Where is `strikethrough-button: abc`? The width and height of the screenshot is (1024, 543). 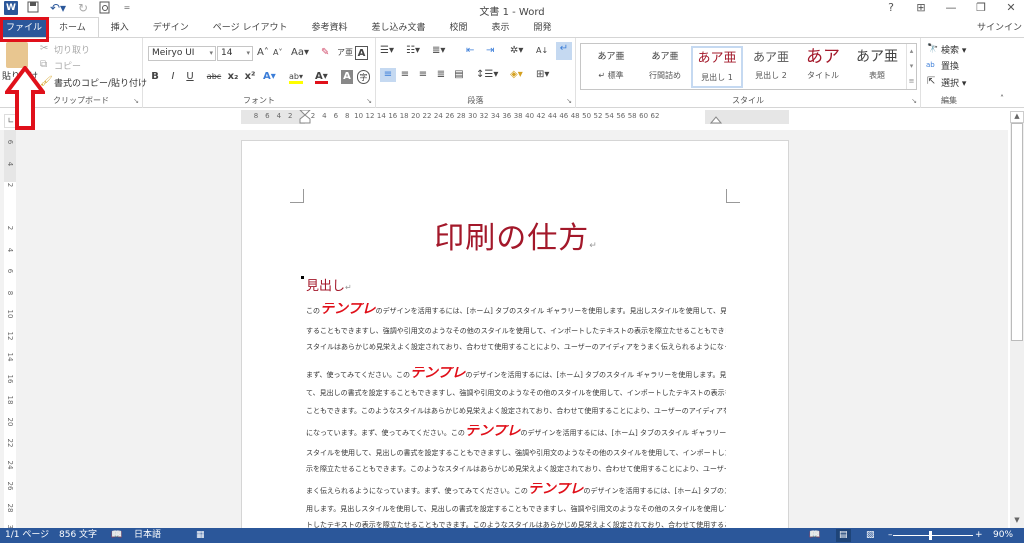
strikethrough-button: abc is located at coordinates (214, 77).